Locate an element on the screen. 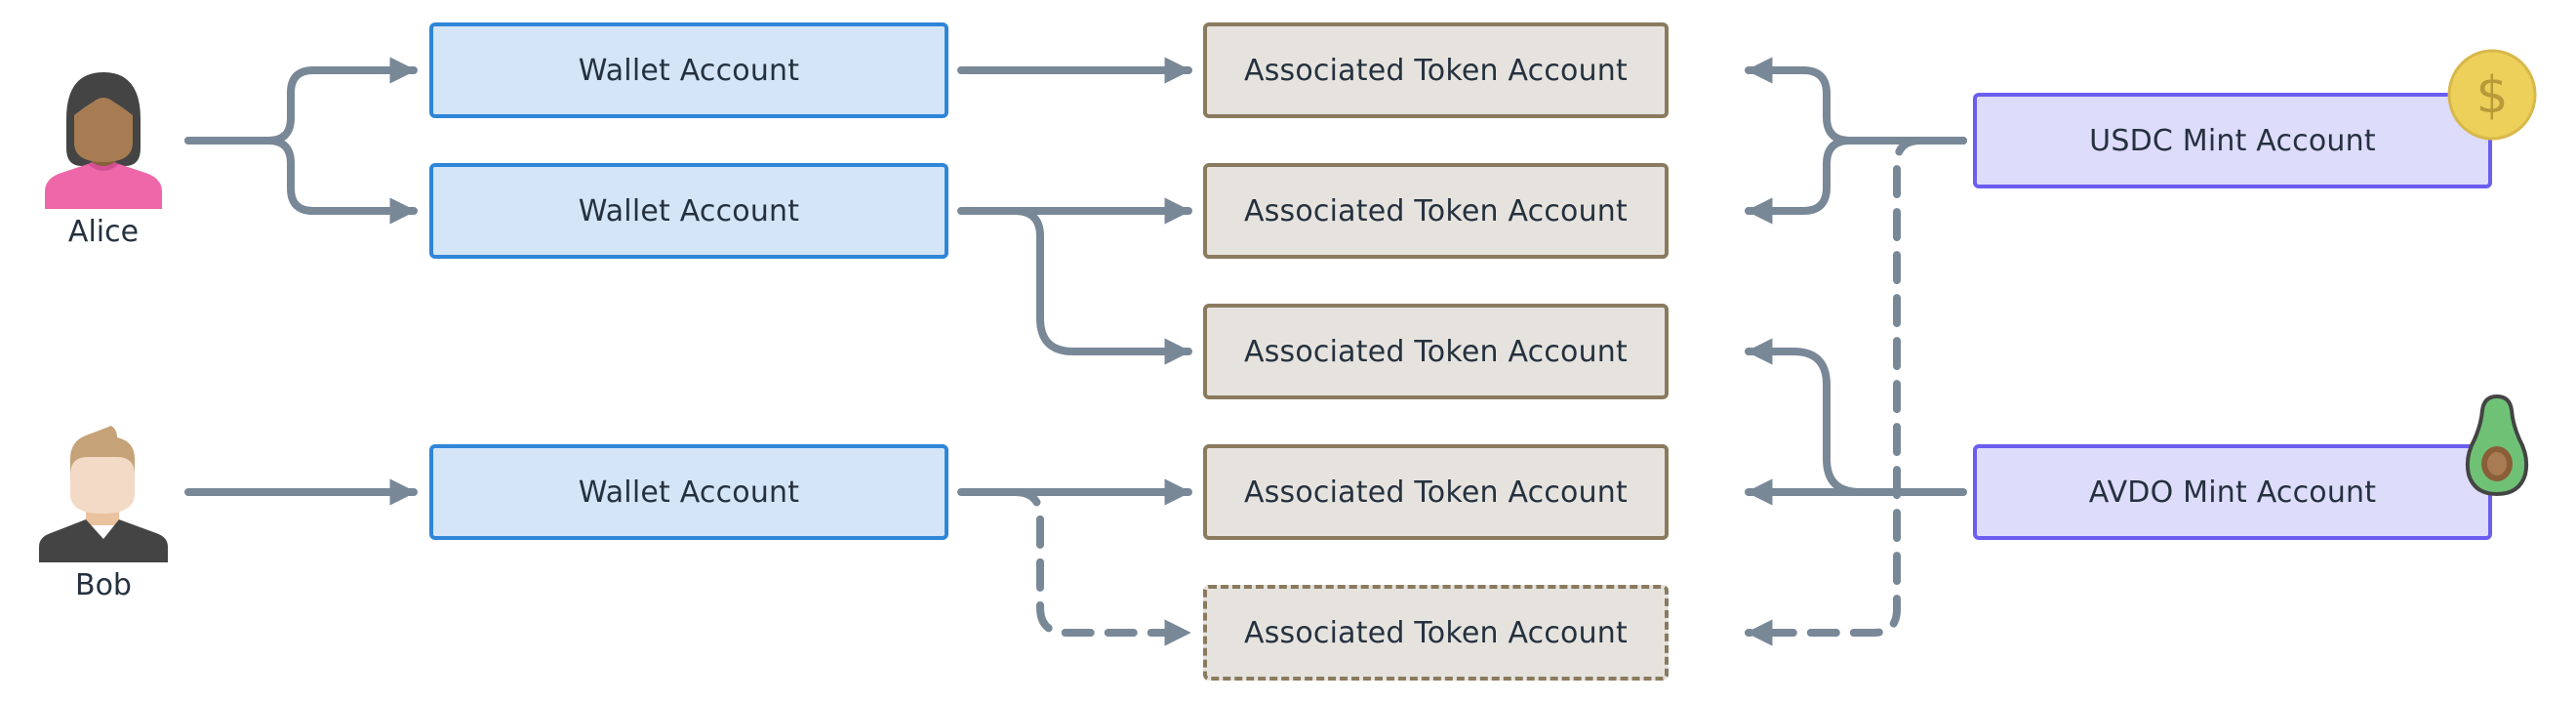  edge-w3-a5 is located at coordinates (1101, 567).